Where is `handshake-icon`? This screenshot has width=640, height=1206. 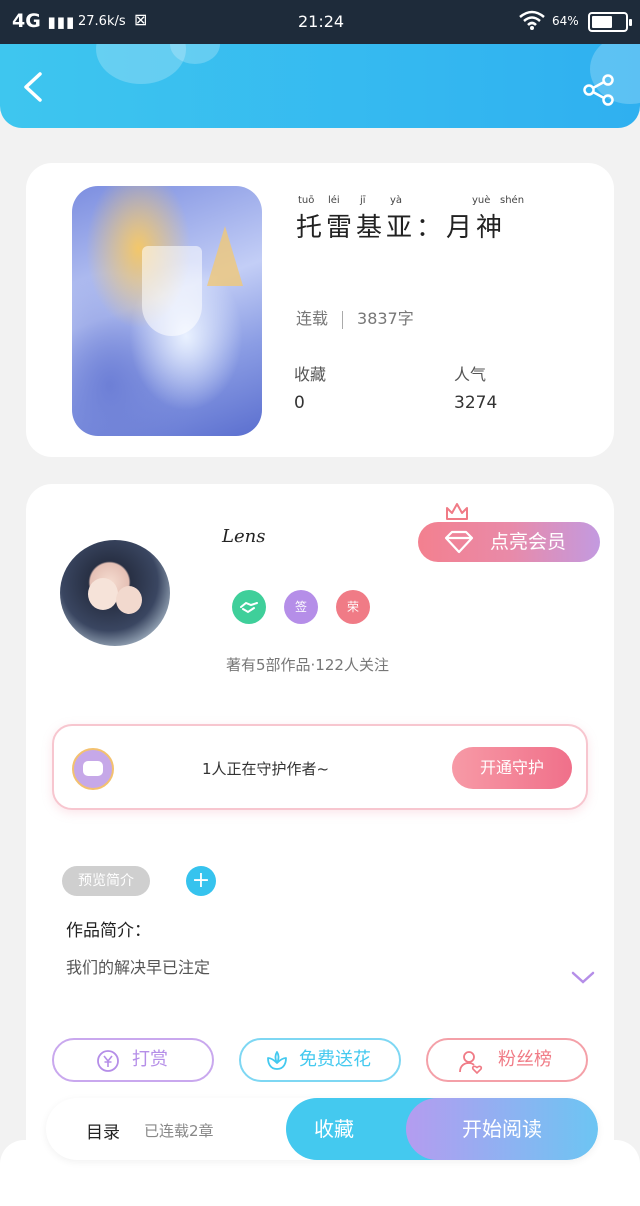 handshake-icon is located at coordinates (249, 607).